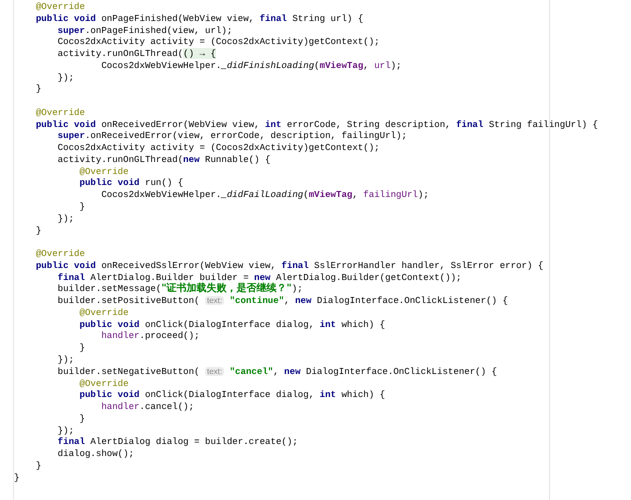  Describe the element at coordinates (199, 18) in the screenshot. I see `code-line: public void onPageFinished(WebView view, final String url) {` at that location.